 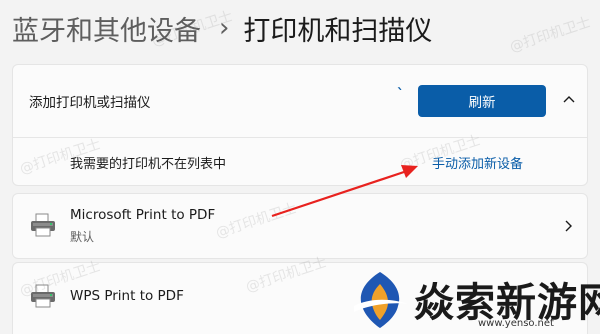 What do you see at coordinates (148, 164) in the screenshot?
I see `missing-printer-label: 我需要的打印机不在列表中` at bounding box center [148, 164].